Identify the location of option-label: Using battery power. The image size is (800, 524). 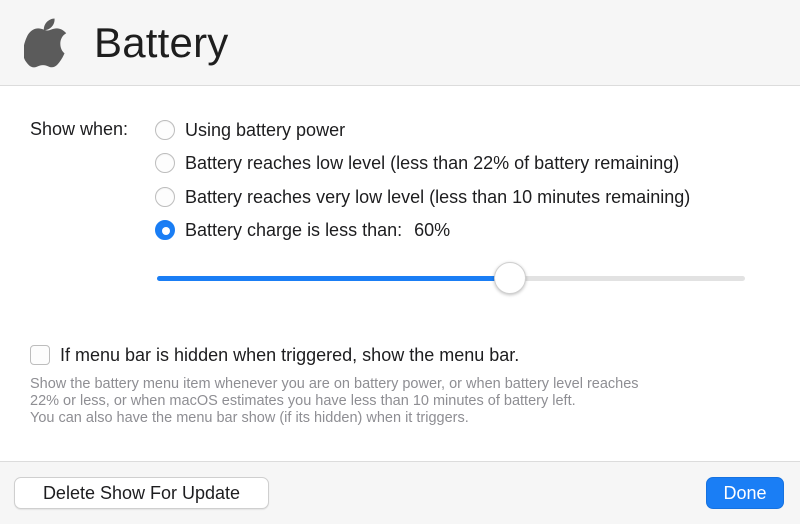
(265, 129).